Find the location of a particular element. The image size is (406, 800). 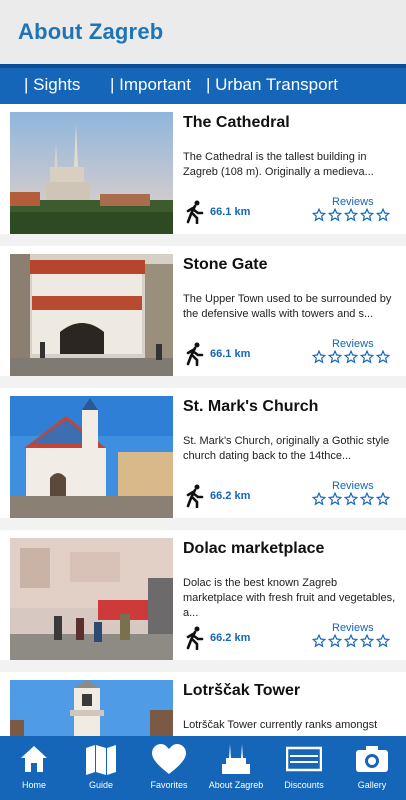

nav-home: Home is located at coordinates (34, 768).